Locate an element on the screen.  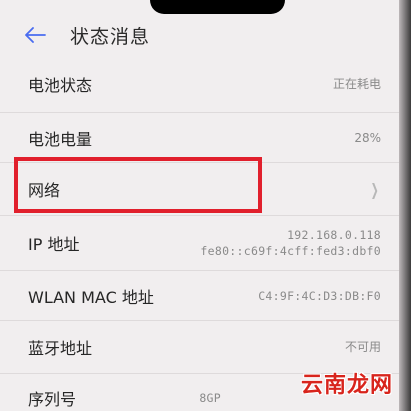
row-value: 正在耗电 is located at coordinates (356, 84).